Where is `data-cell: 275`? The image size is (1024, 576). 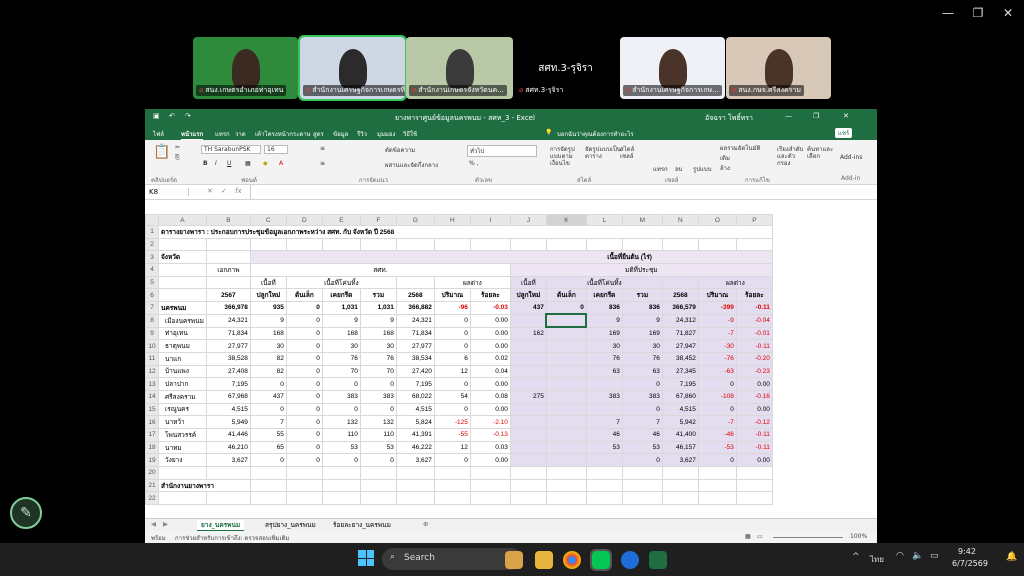 data-cell: 275 is located at coordinates (528, 396).